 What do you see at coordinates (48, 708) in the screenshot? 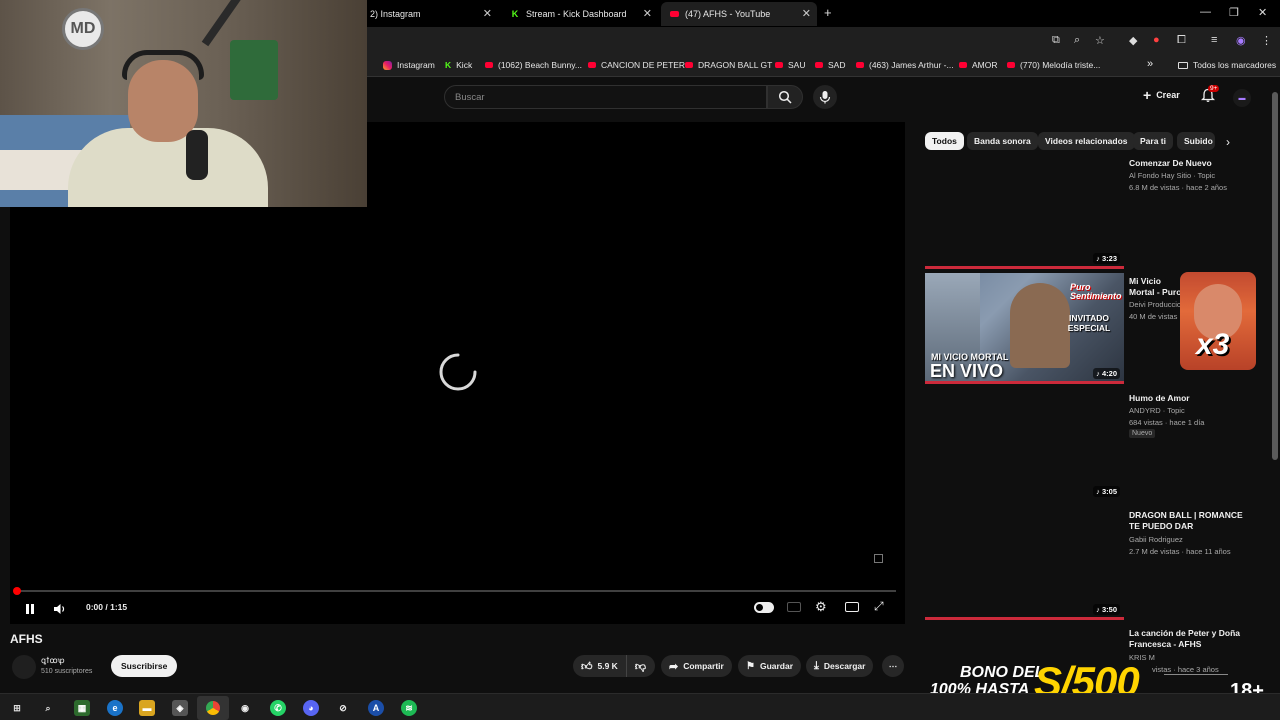
I see `search-icon: ⌕` at bounding box center [48, 708].